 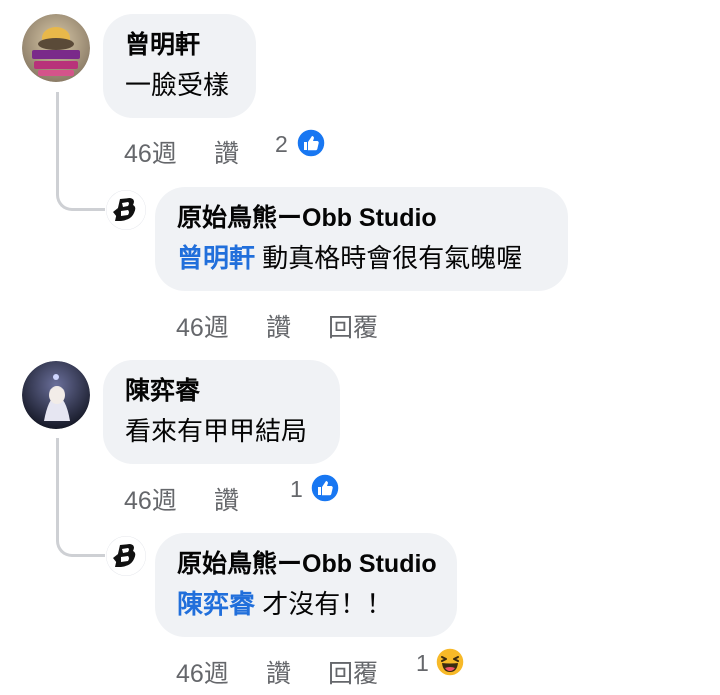 I want to click on comment-bubble: 原始鳥熊ーObb Studio 曾明軒 動真格時會很有氣魄喔, so click(x=361, y=239).